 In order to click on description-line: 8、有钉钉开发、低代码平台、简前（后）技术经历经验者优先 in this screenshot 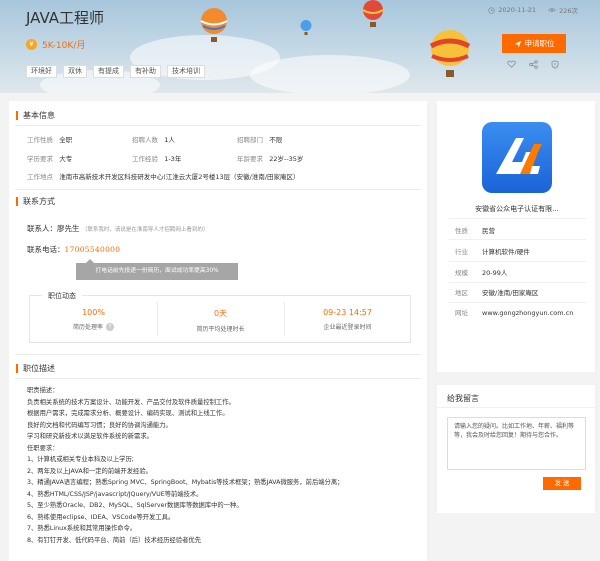, I will do `click(114, 540)`.